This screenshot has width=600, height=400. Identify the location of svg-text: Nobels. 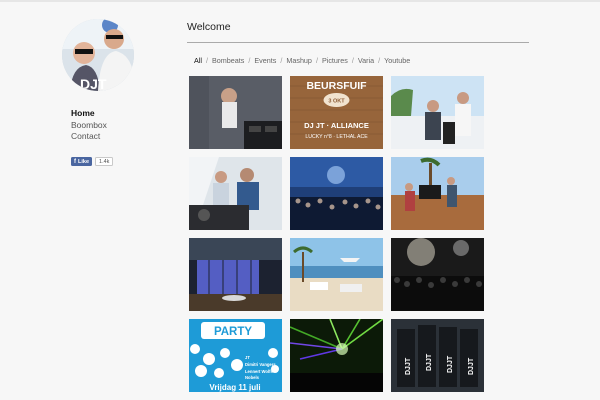
(252, 377).